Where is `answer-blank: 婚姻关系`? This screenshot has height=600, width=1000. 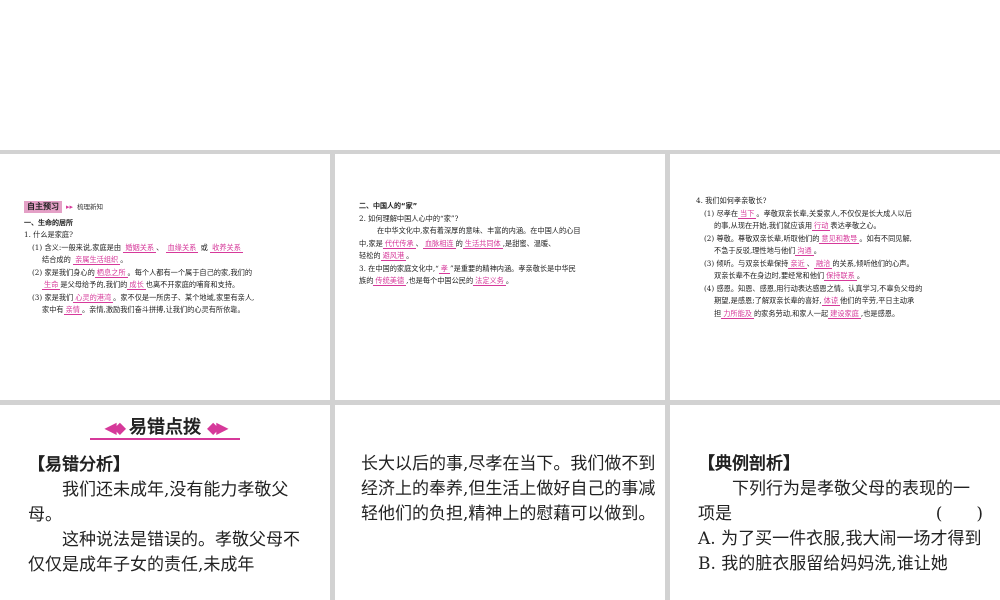
answer-blank: 婚姻关系 is located at coordinates (140, 247).